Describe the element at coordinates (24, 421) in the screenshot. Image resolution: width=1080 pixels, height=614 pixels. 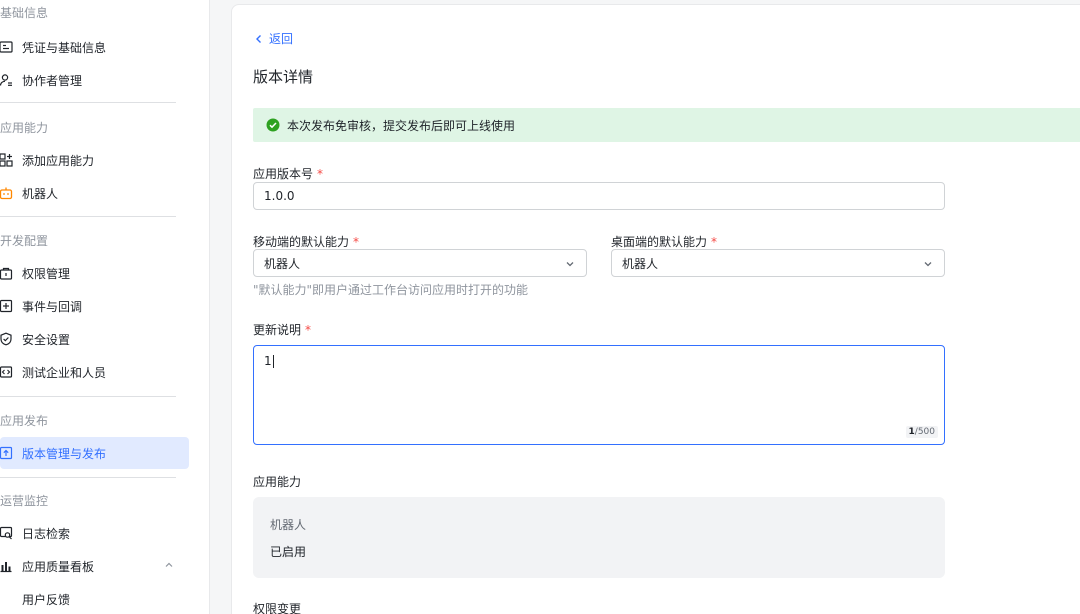
I see `group-title-release: 应用发布` at that location.